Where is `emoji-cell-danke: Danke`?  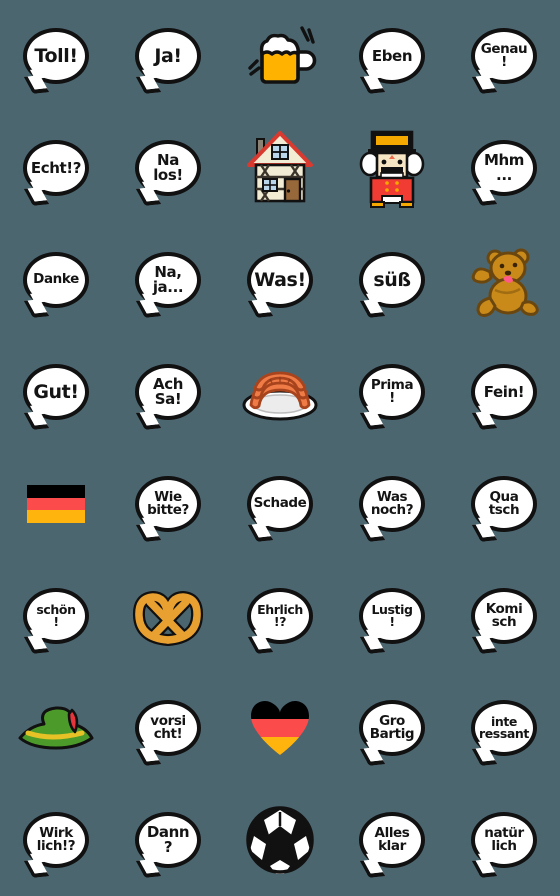 emoji-cell-danke: Danke is located at coordinates (56, 280).